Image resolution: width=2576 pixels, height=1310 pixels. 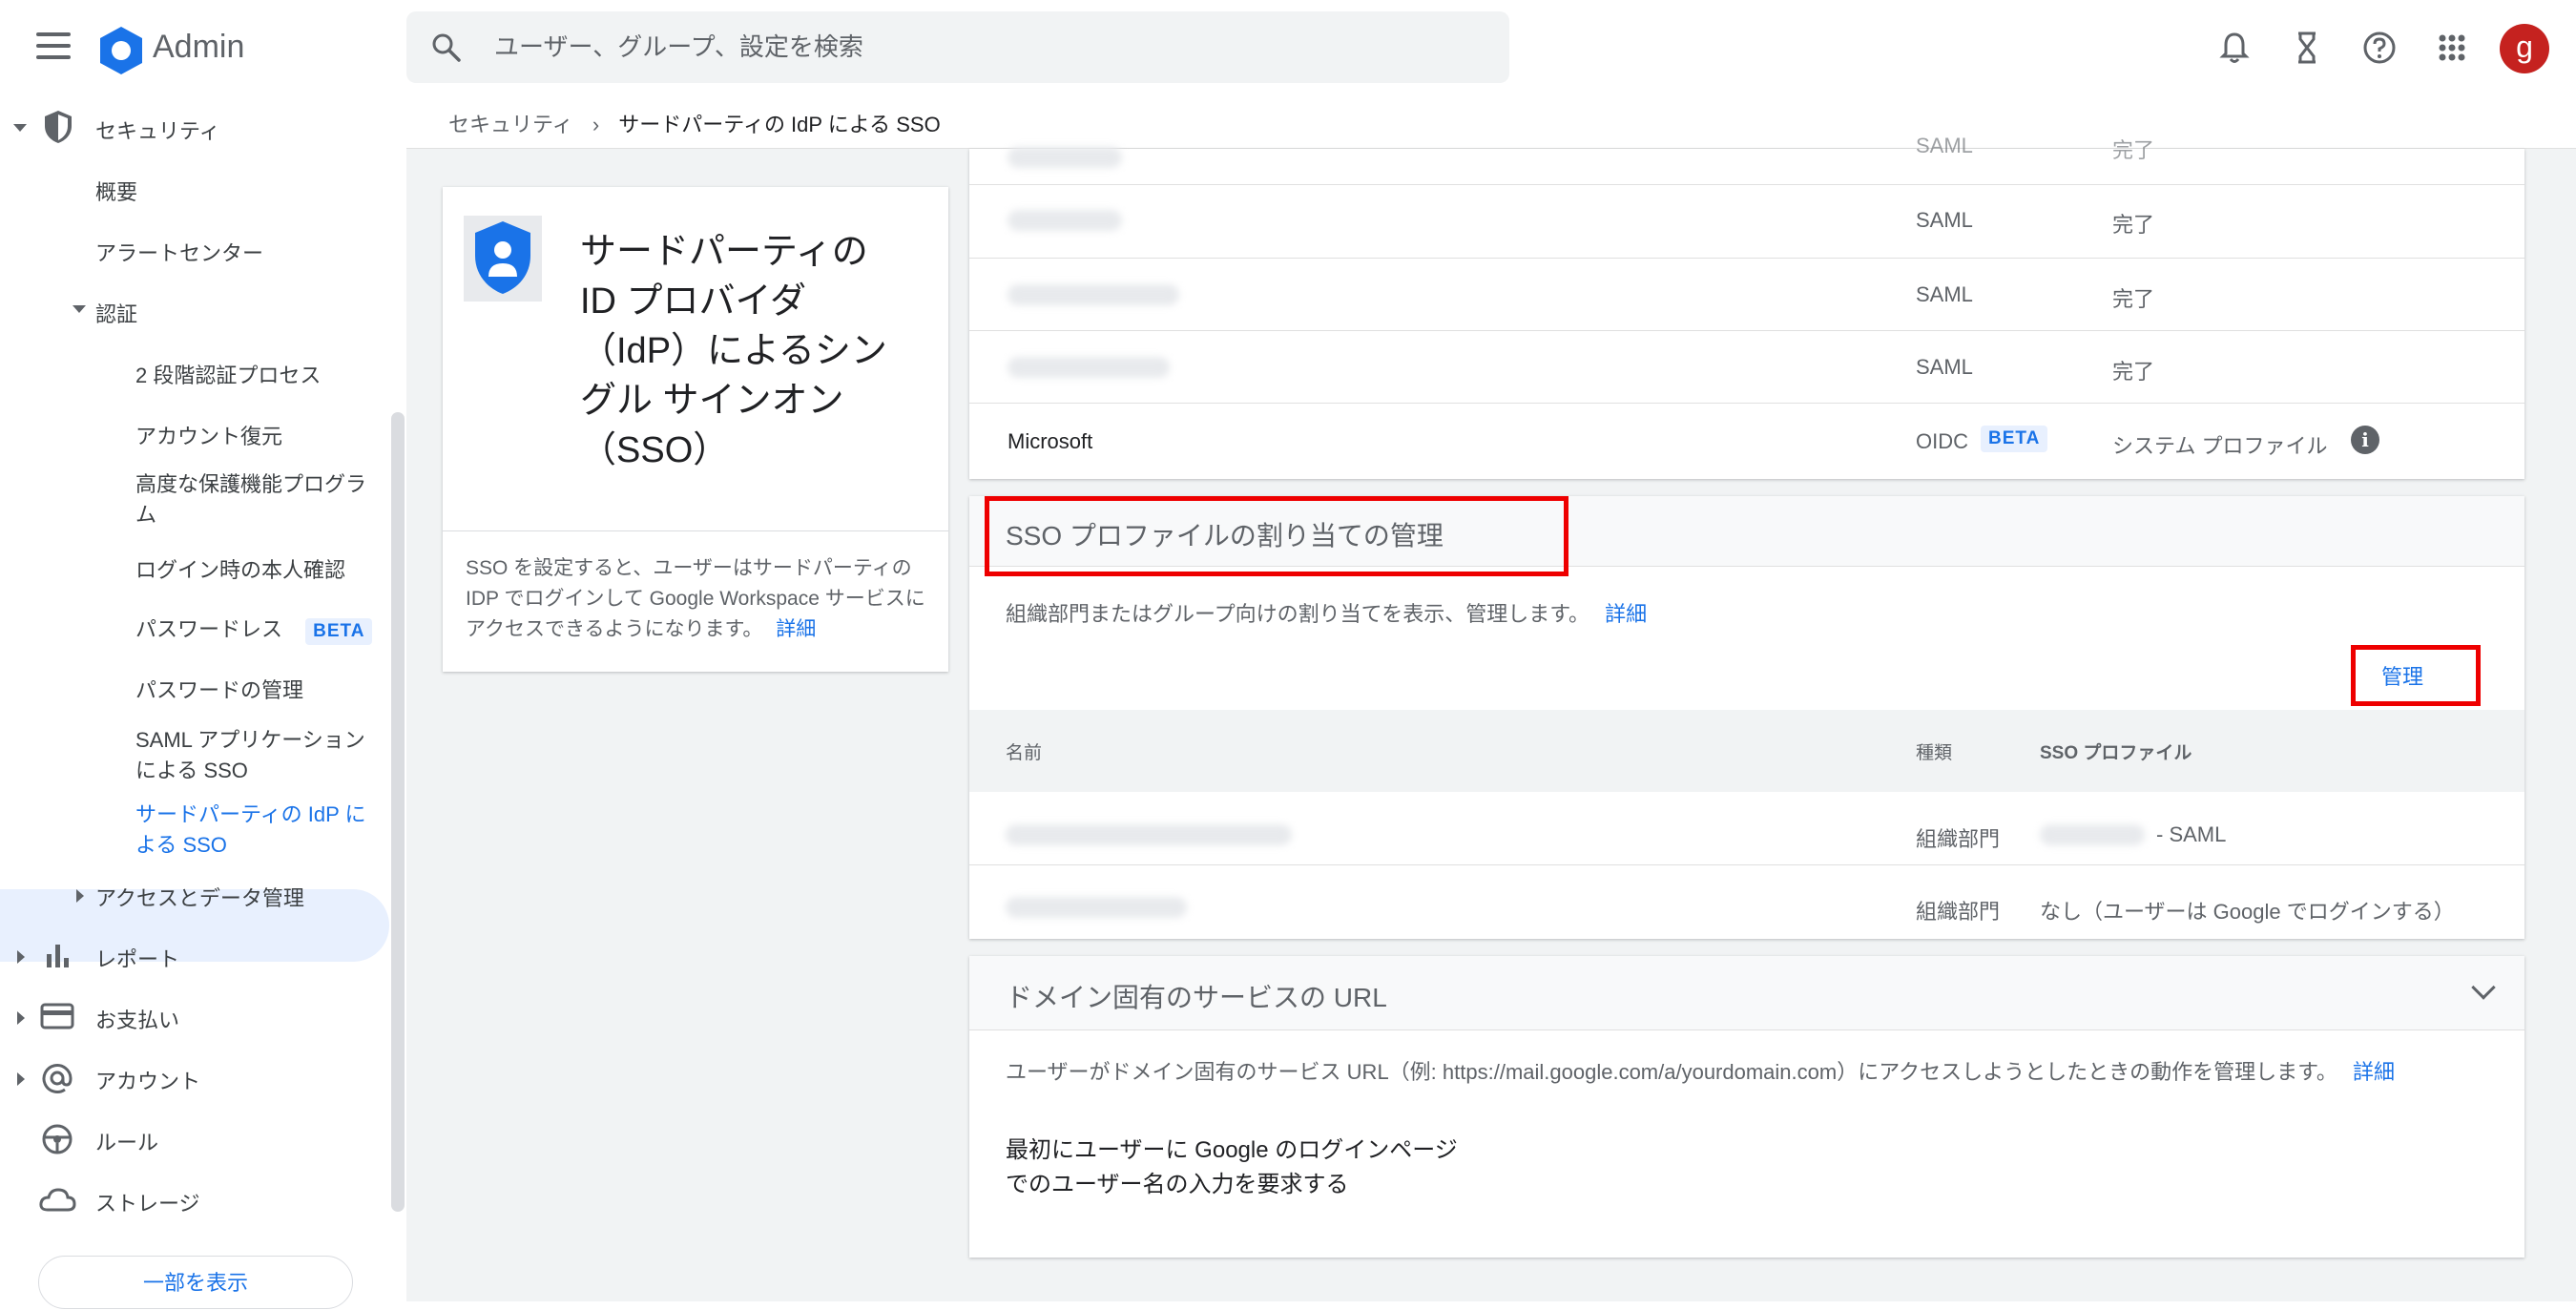 What do you see at coordinates (1232, 1167) in the screenshot?
I see `domain-urls-setting: 最初にユーザーに Google のログインページ でのユーザー名の入力を要求する` at bounding box center [1232, 1167].